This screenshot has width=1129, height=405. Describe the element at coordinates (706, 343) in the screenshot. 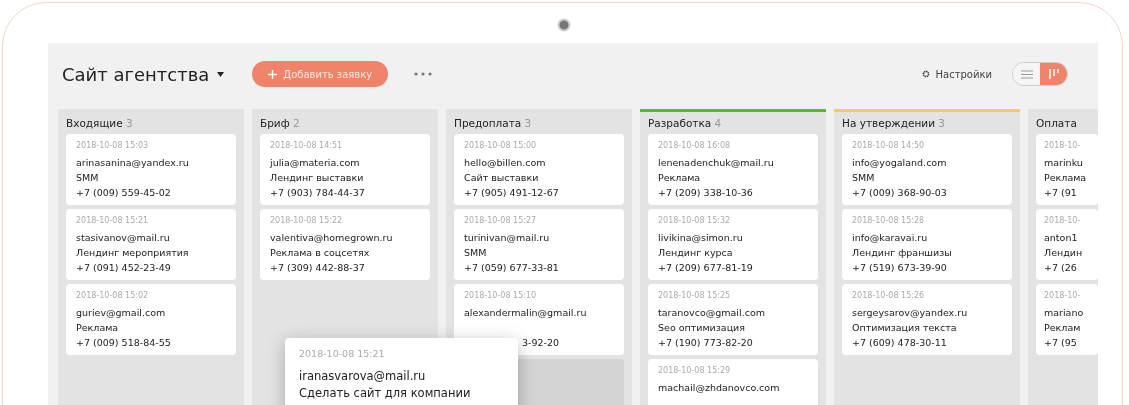

I see `card-phone: +7 (190) 773-82-20` at that location.